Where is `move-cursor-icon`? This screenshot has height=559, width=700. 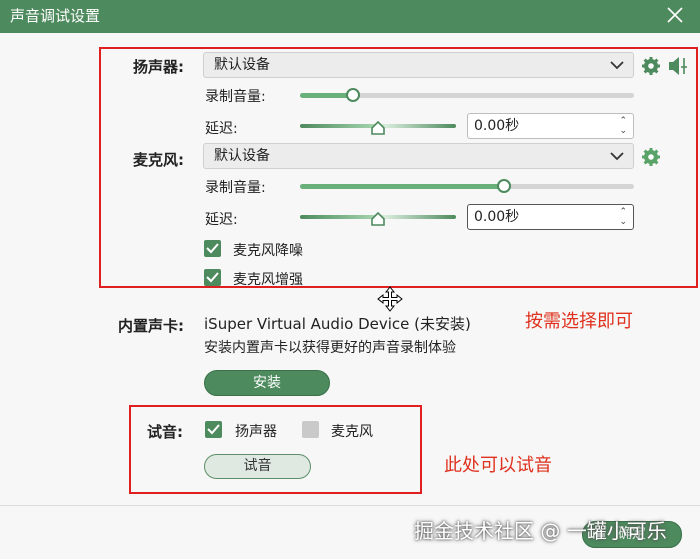 move-cursor-icon is located at coordinates (390, 299).